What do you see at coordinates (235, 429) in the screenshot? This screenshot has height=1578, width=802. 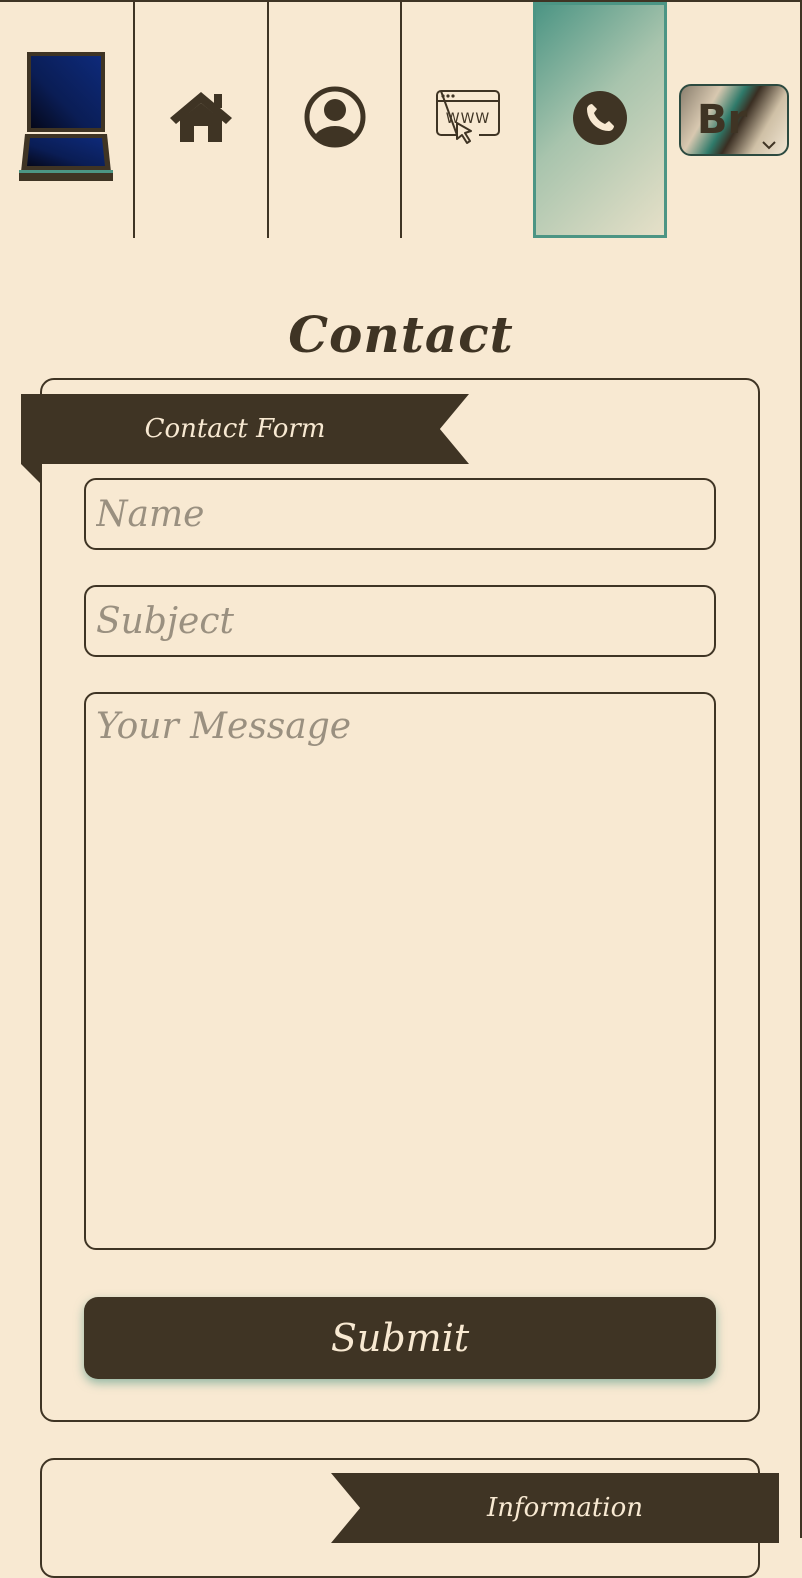 I see `contact-form-ribbon-label: Contact Form` at bounding box center [235, 429].